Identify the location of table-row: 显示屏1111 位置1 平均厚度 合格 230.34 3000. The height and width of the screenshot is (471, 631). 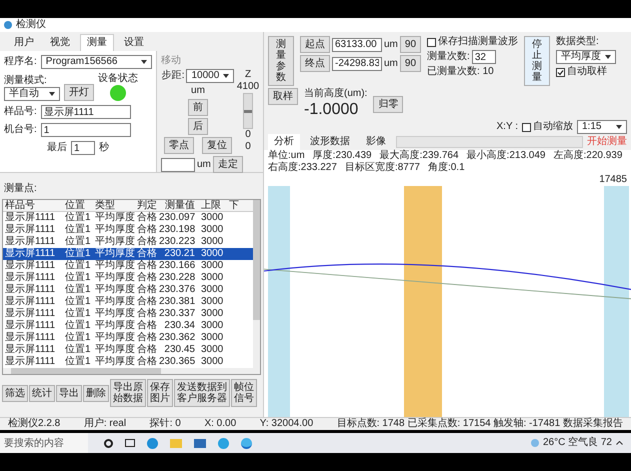
(128, 326).